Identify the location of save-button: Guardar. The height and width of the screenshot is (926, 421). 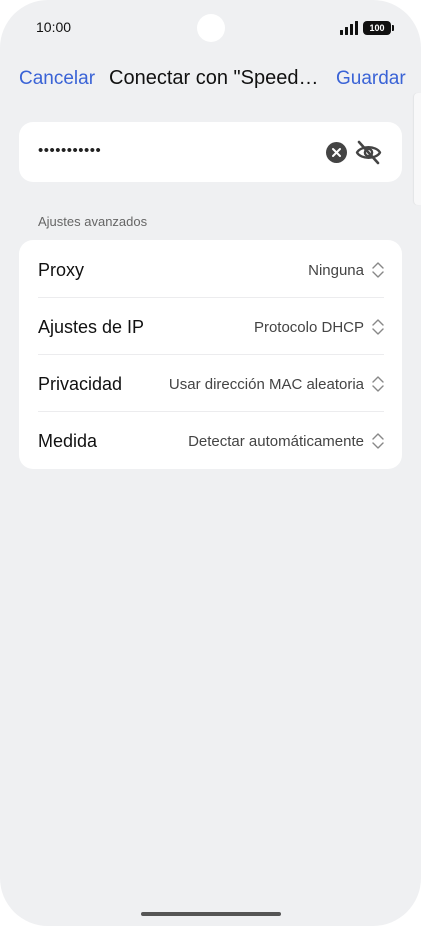
(371, 79).